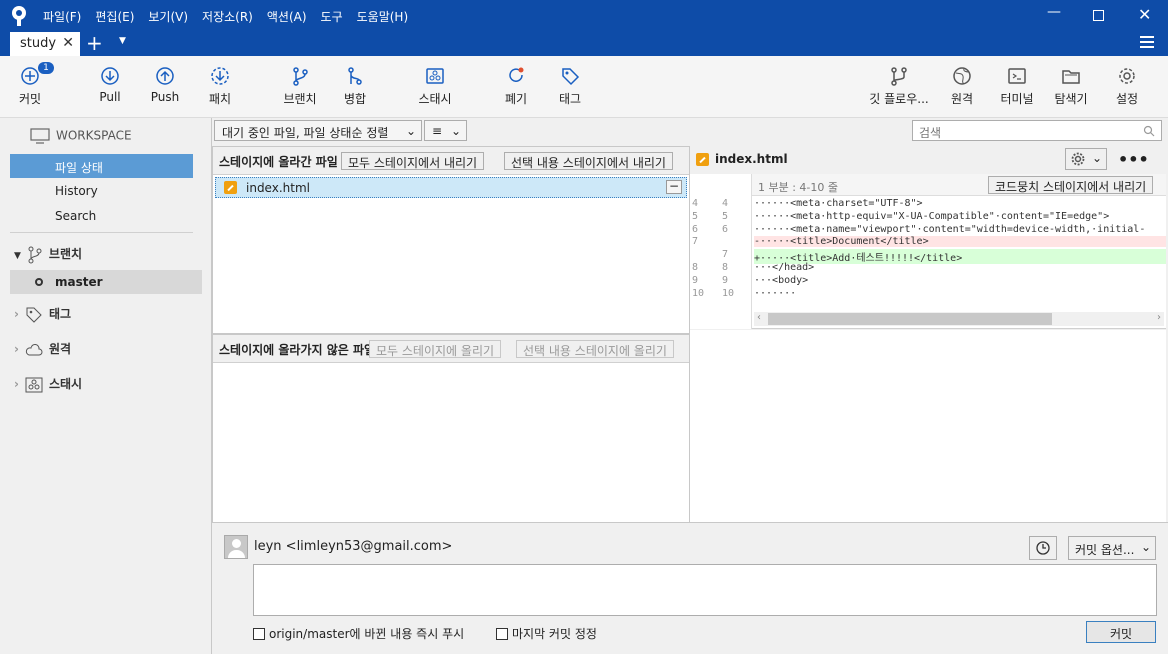  I want to click on hunk-header: 1 부분 : 4-10 줄 코드뭉치 스테이지에서 내리기, so click(959, 185).